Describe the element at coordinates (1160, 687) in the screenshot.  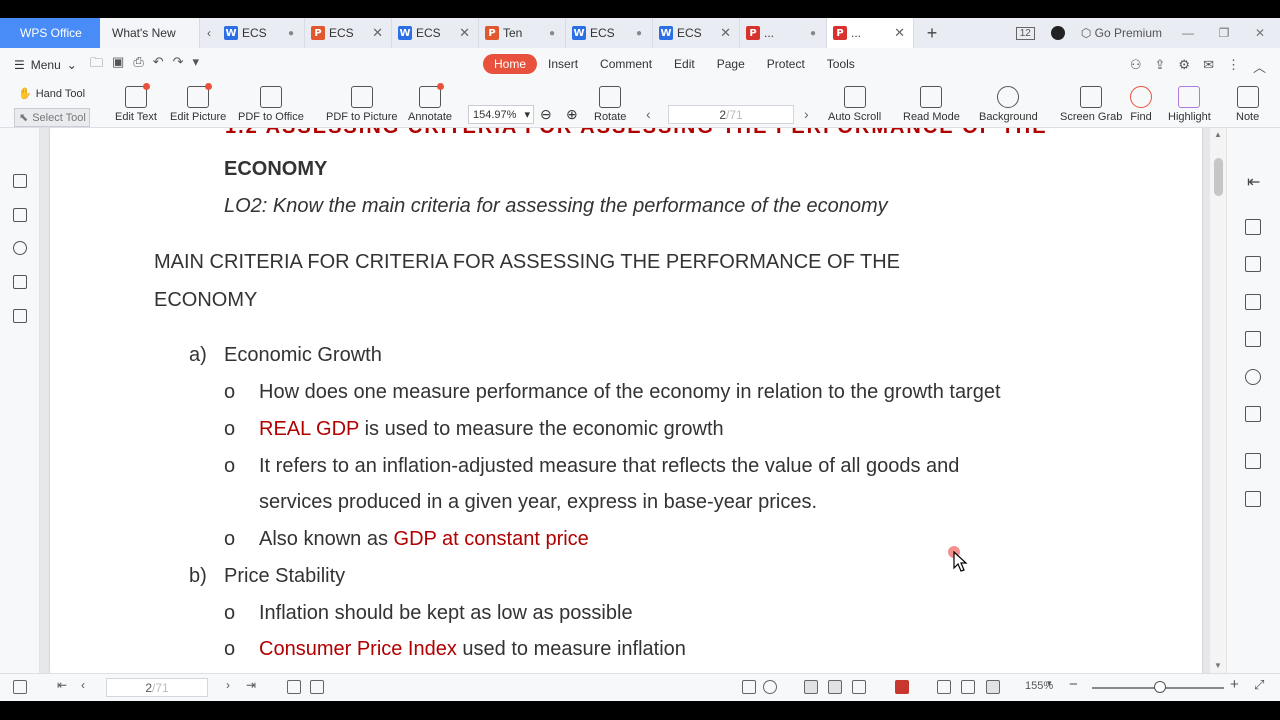
I see `zoom-slider-handle` at that location.